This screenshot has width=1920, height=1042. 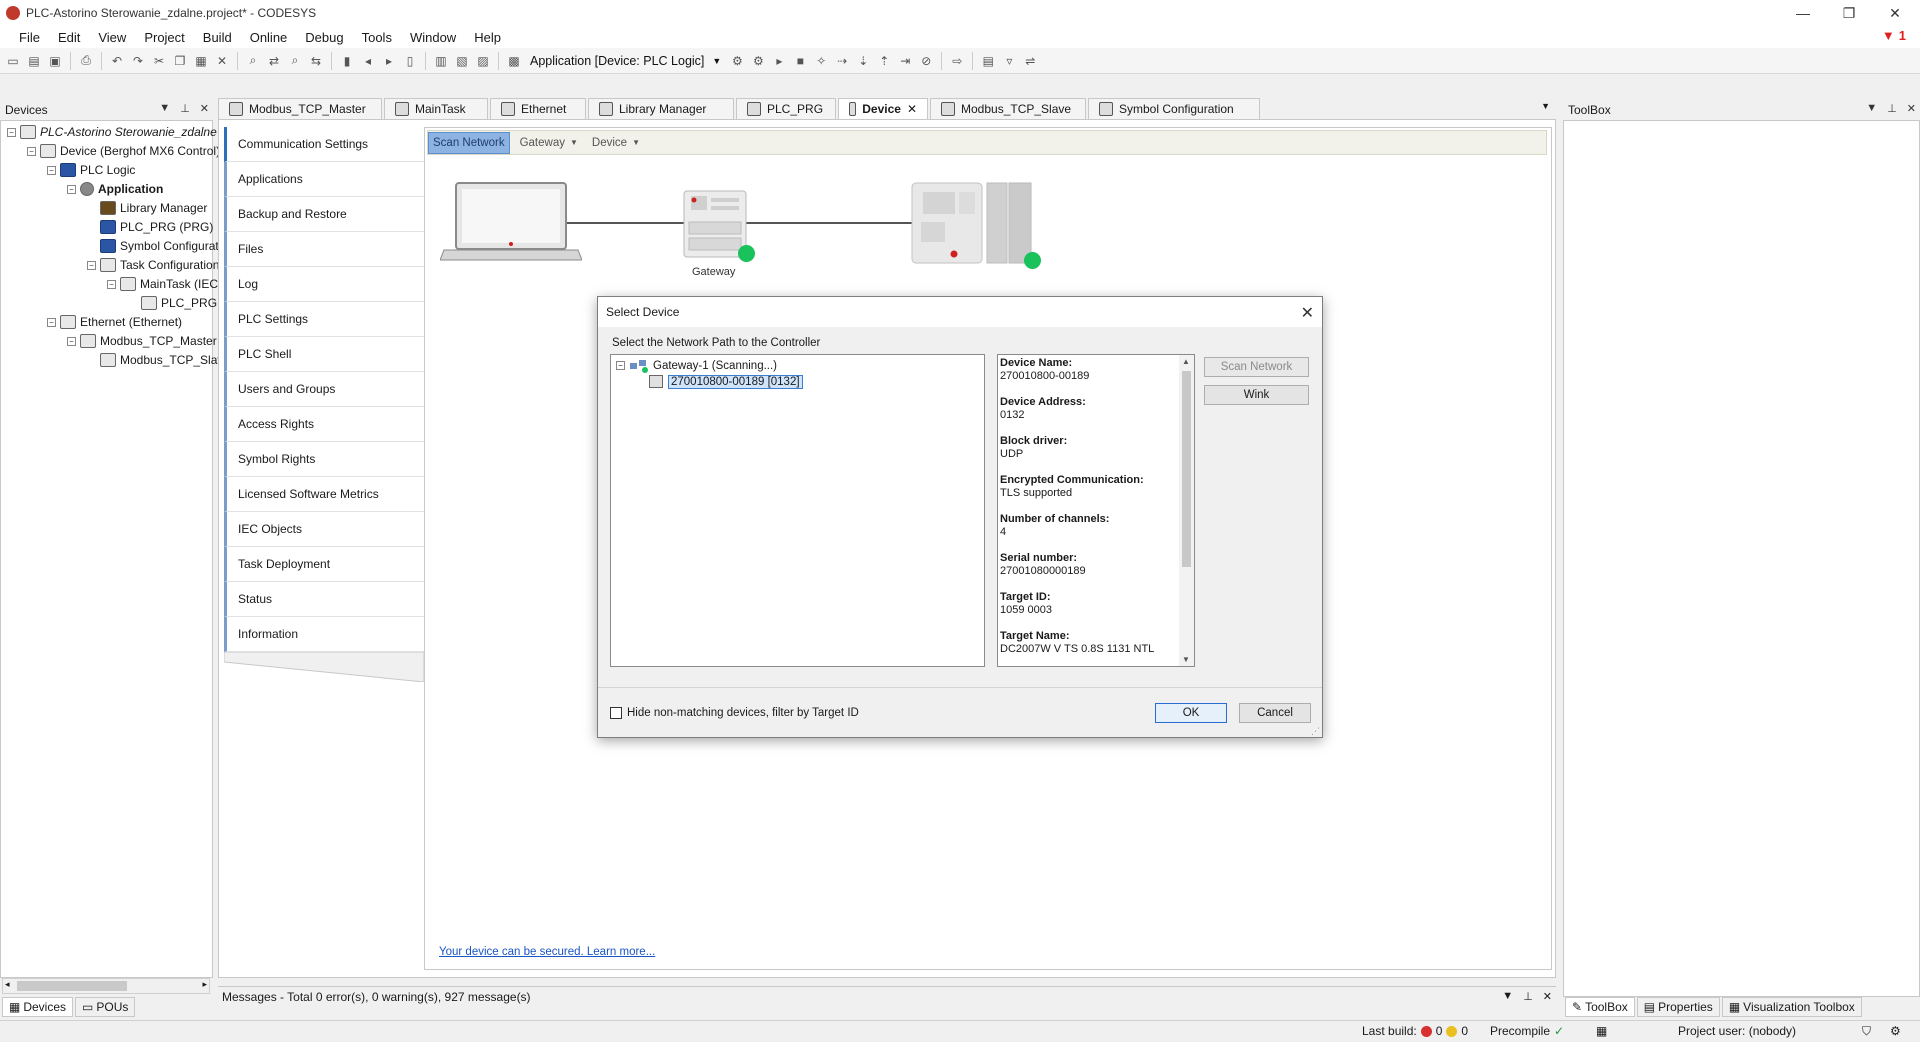 What do you see at coordinates (863, 61) in the screenshot?
I see `step-into-icon: ⇣` at bounding box center [863, 61].